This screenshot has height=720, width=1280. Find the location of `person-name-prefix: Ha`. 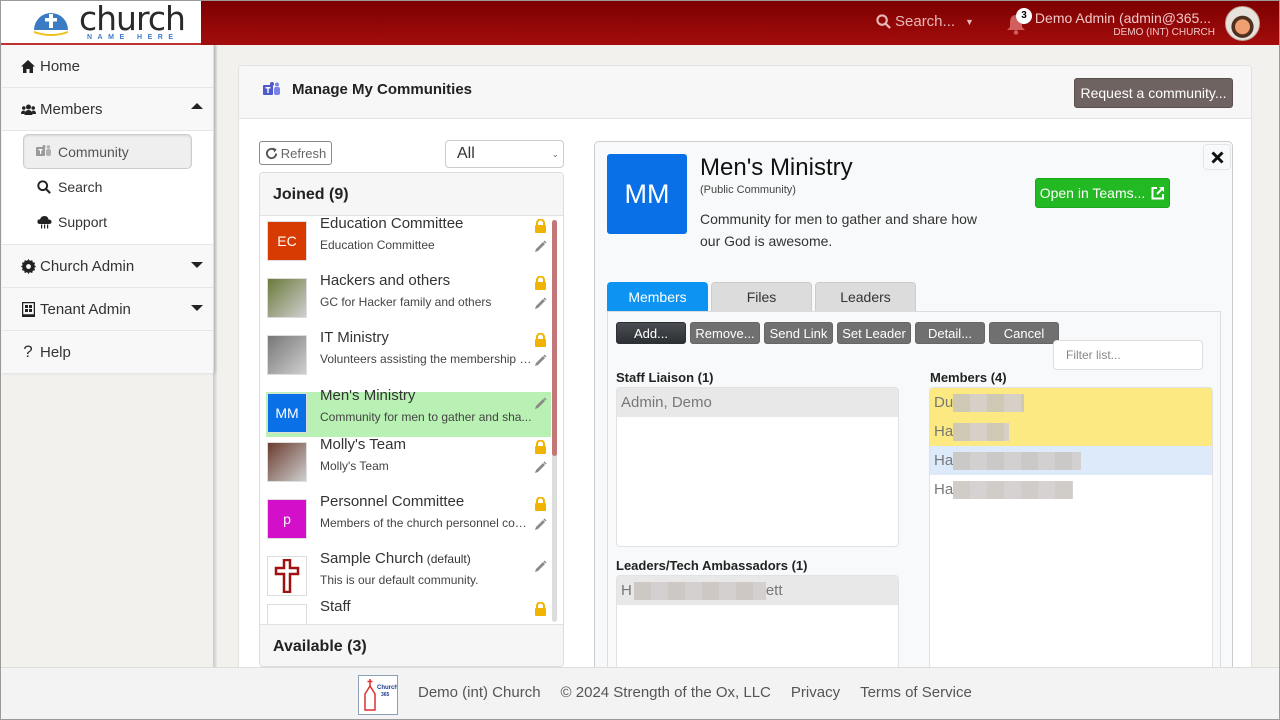

person-name-prefix: Ha is located at coordinates (944, 460).